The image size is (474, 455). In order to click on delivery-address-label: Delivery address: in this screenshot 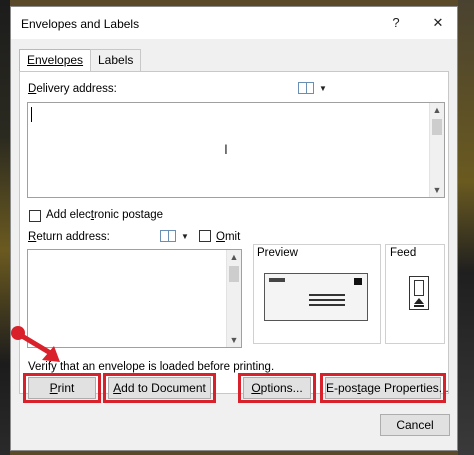, I will do `click(72, 89)`.